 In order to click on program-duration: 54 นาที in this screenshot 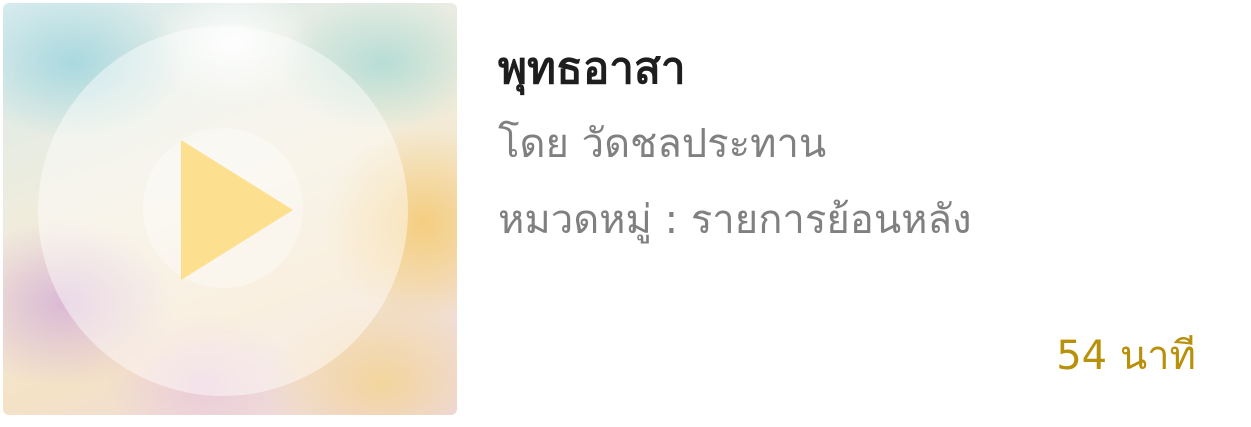, I will do `click(1126, 356)`.